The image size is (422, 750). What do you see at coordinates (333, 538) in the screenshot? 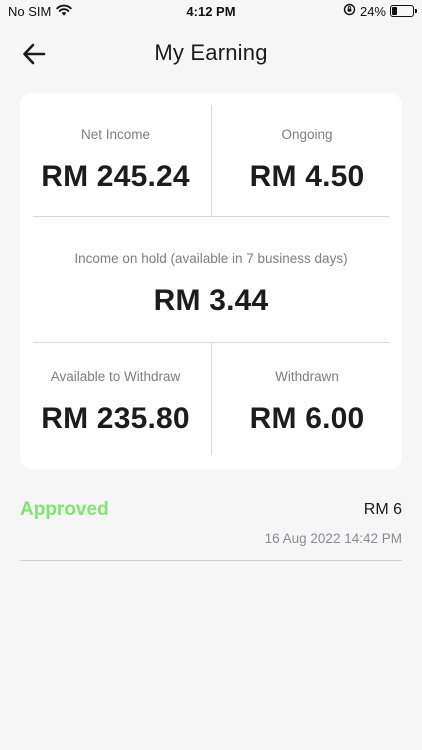
I see `transaction-date: 16 Aug 2022 14:42 PM` at bounding box center [333, 538].